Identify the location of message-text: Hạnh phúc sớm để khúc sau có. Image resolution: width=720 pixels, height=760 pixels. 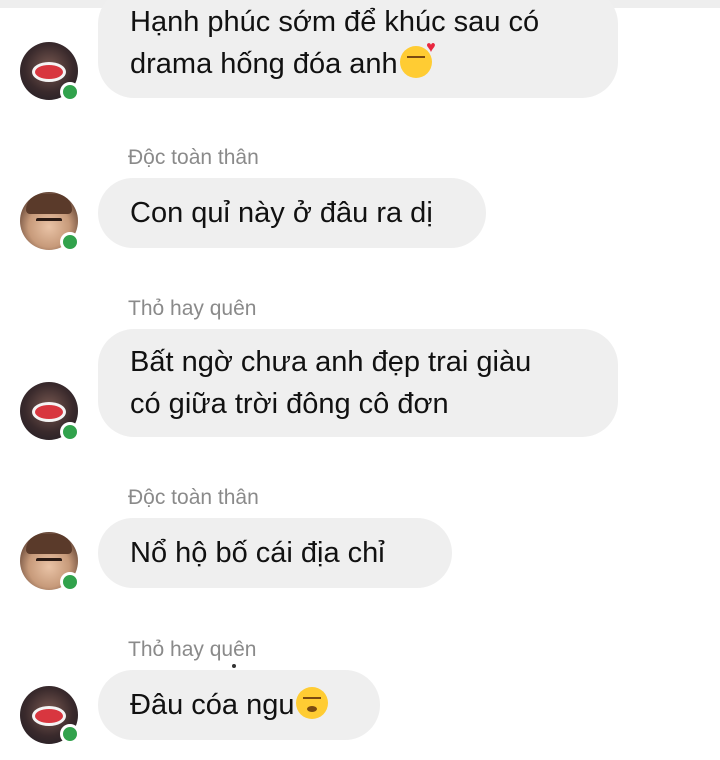
(335, 22).